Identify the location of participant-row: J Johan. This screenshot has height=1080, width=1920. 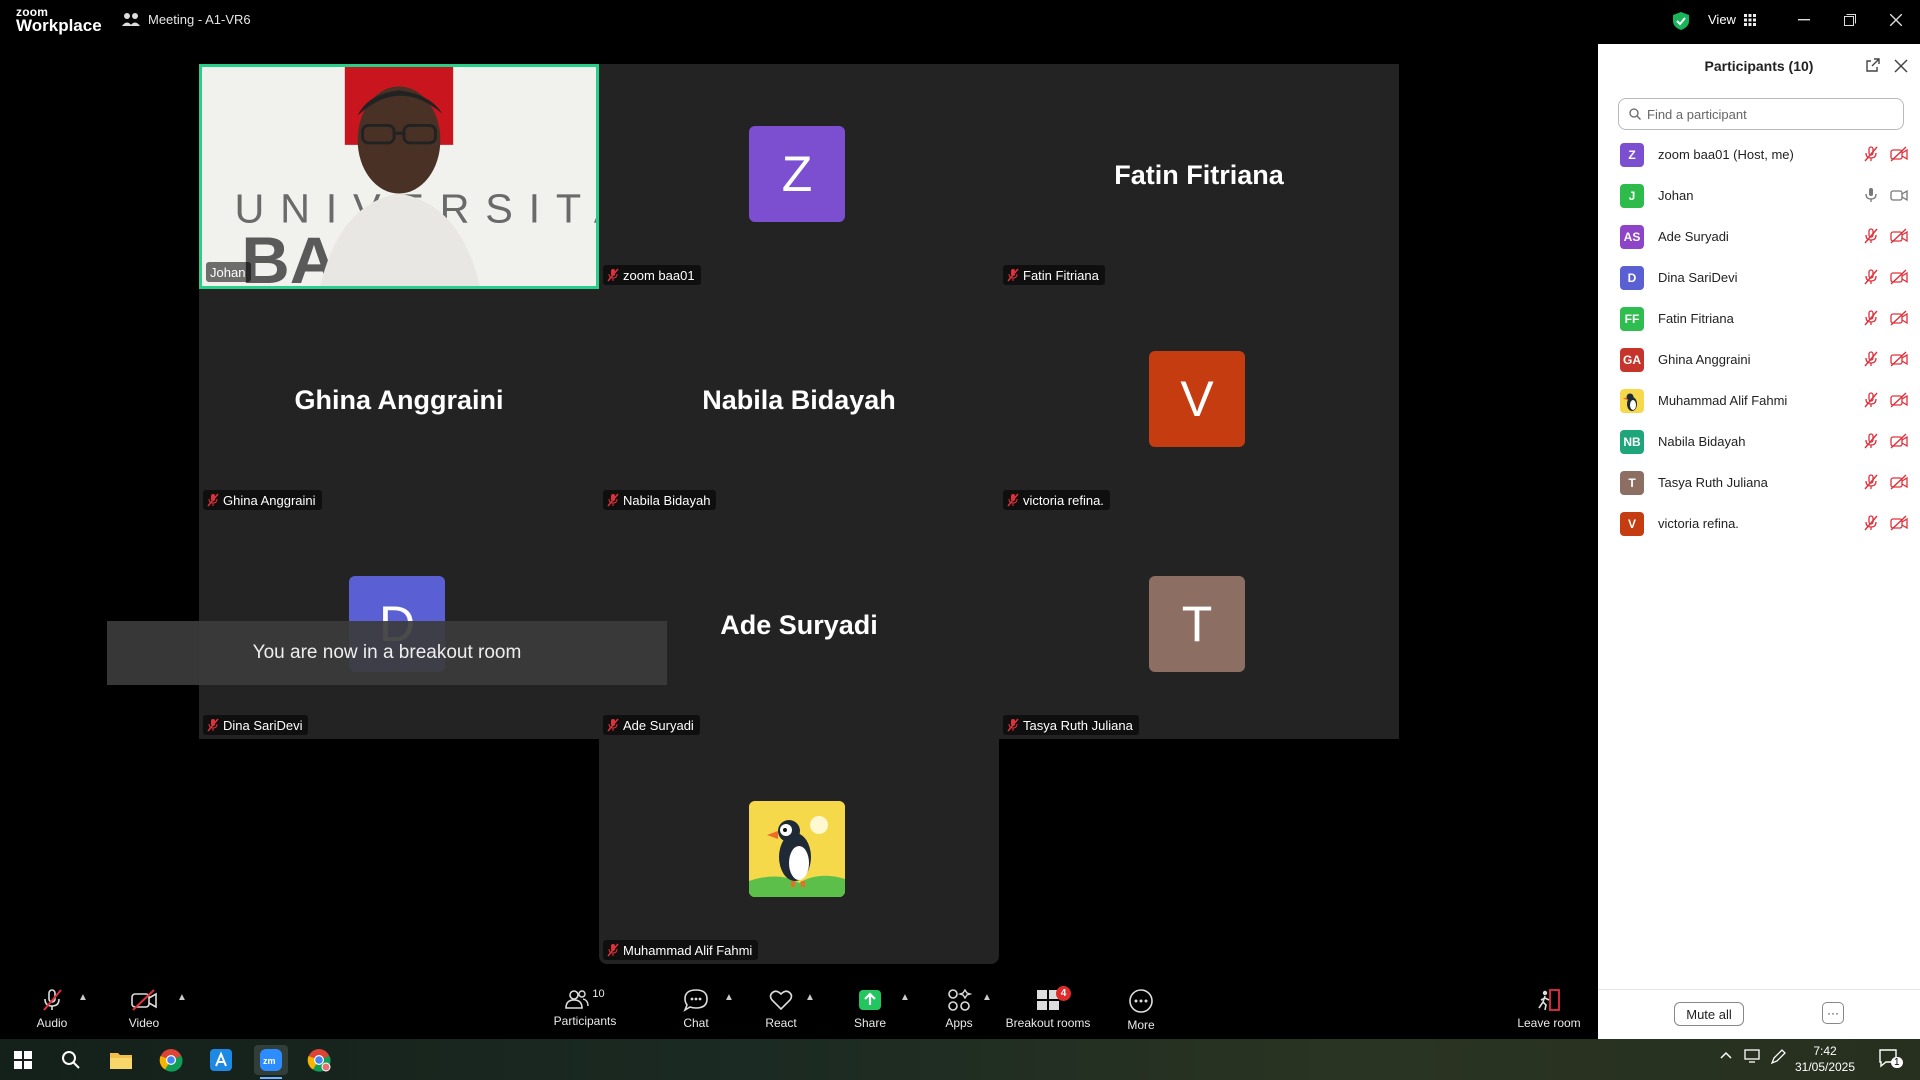
(1759, 195).